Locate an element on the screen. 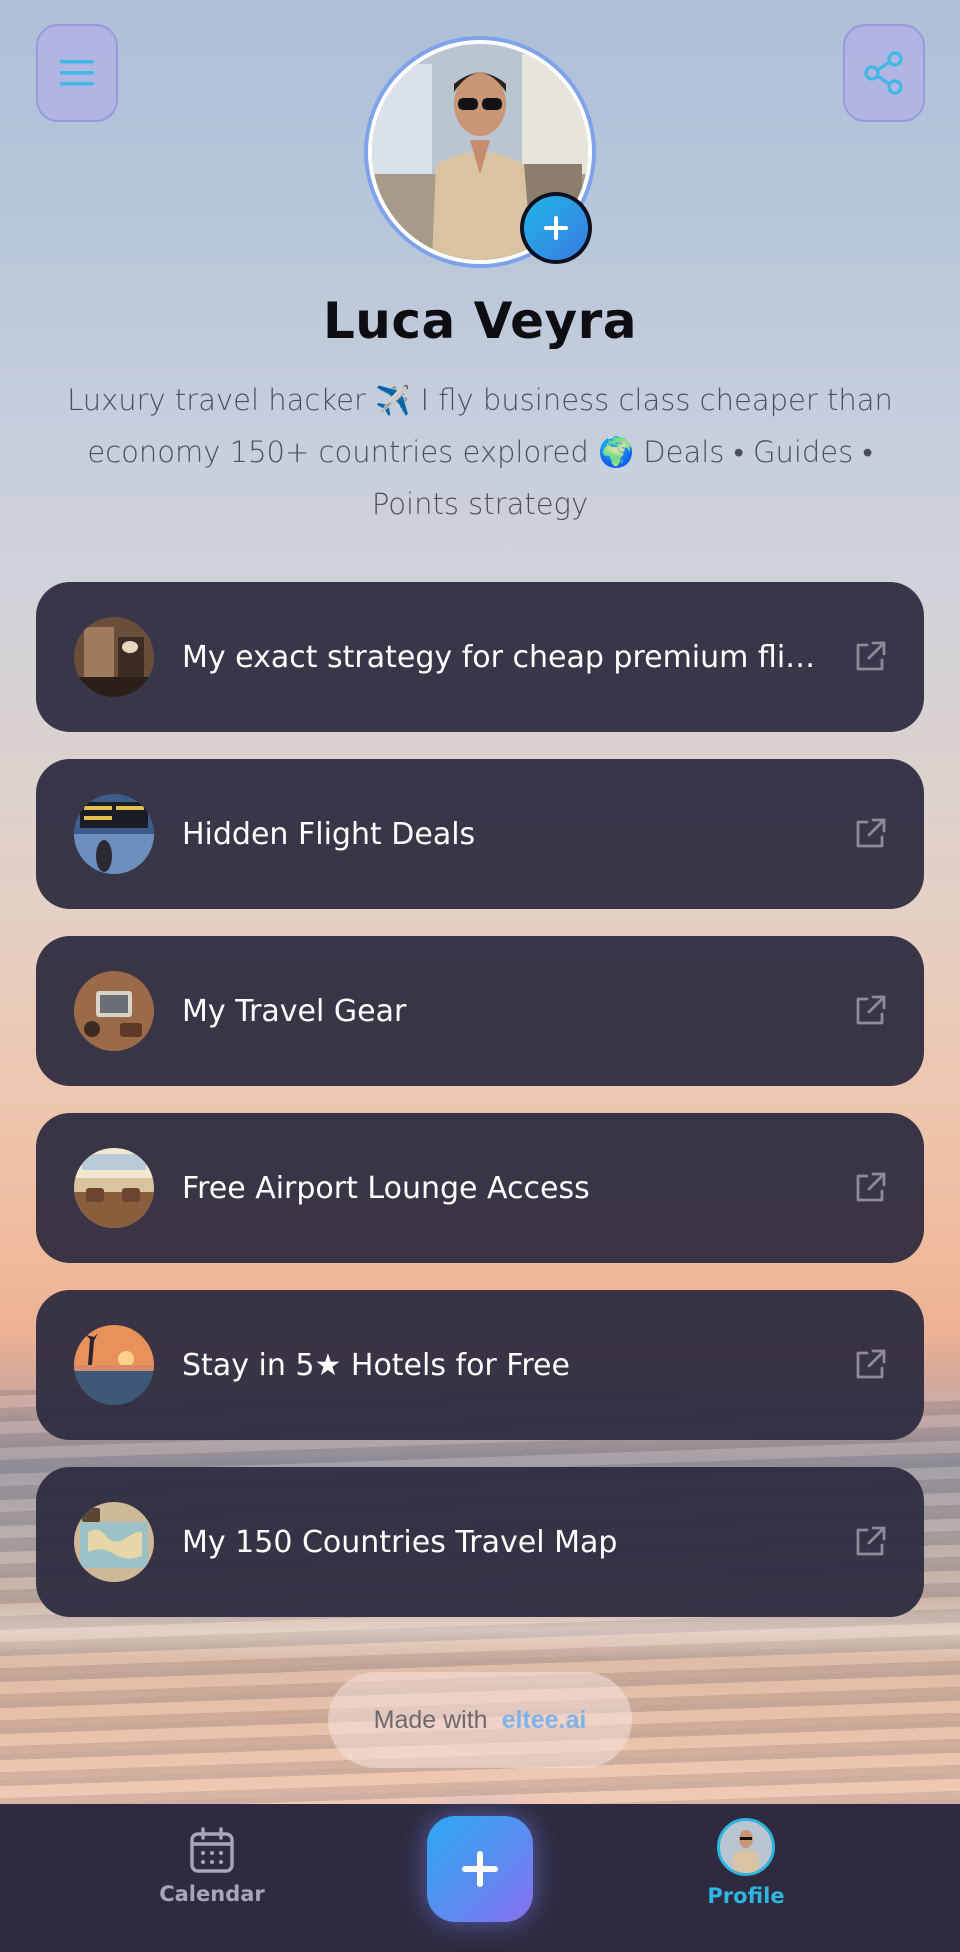  add-photo-button is located at coordinates (556, 228).